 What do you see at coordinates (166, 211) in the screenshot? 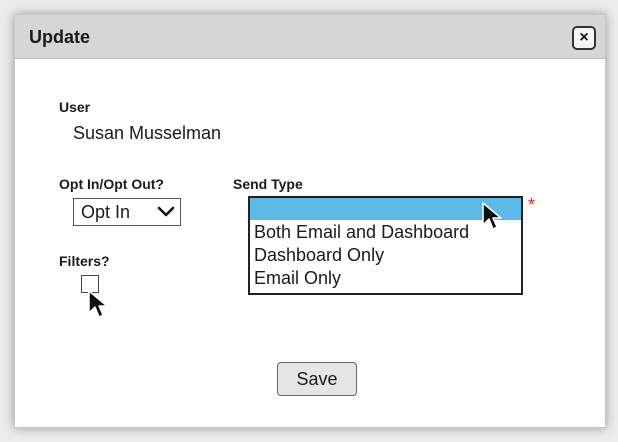
I see `chevron-down-icon` at bounding box center [166, 211].